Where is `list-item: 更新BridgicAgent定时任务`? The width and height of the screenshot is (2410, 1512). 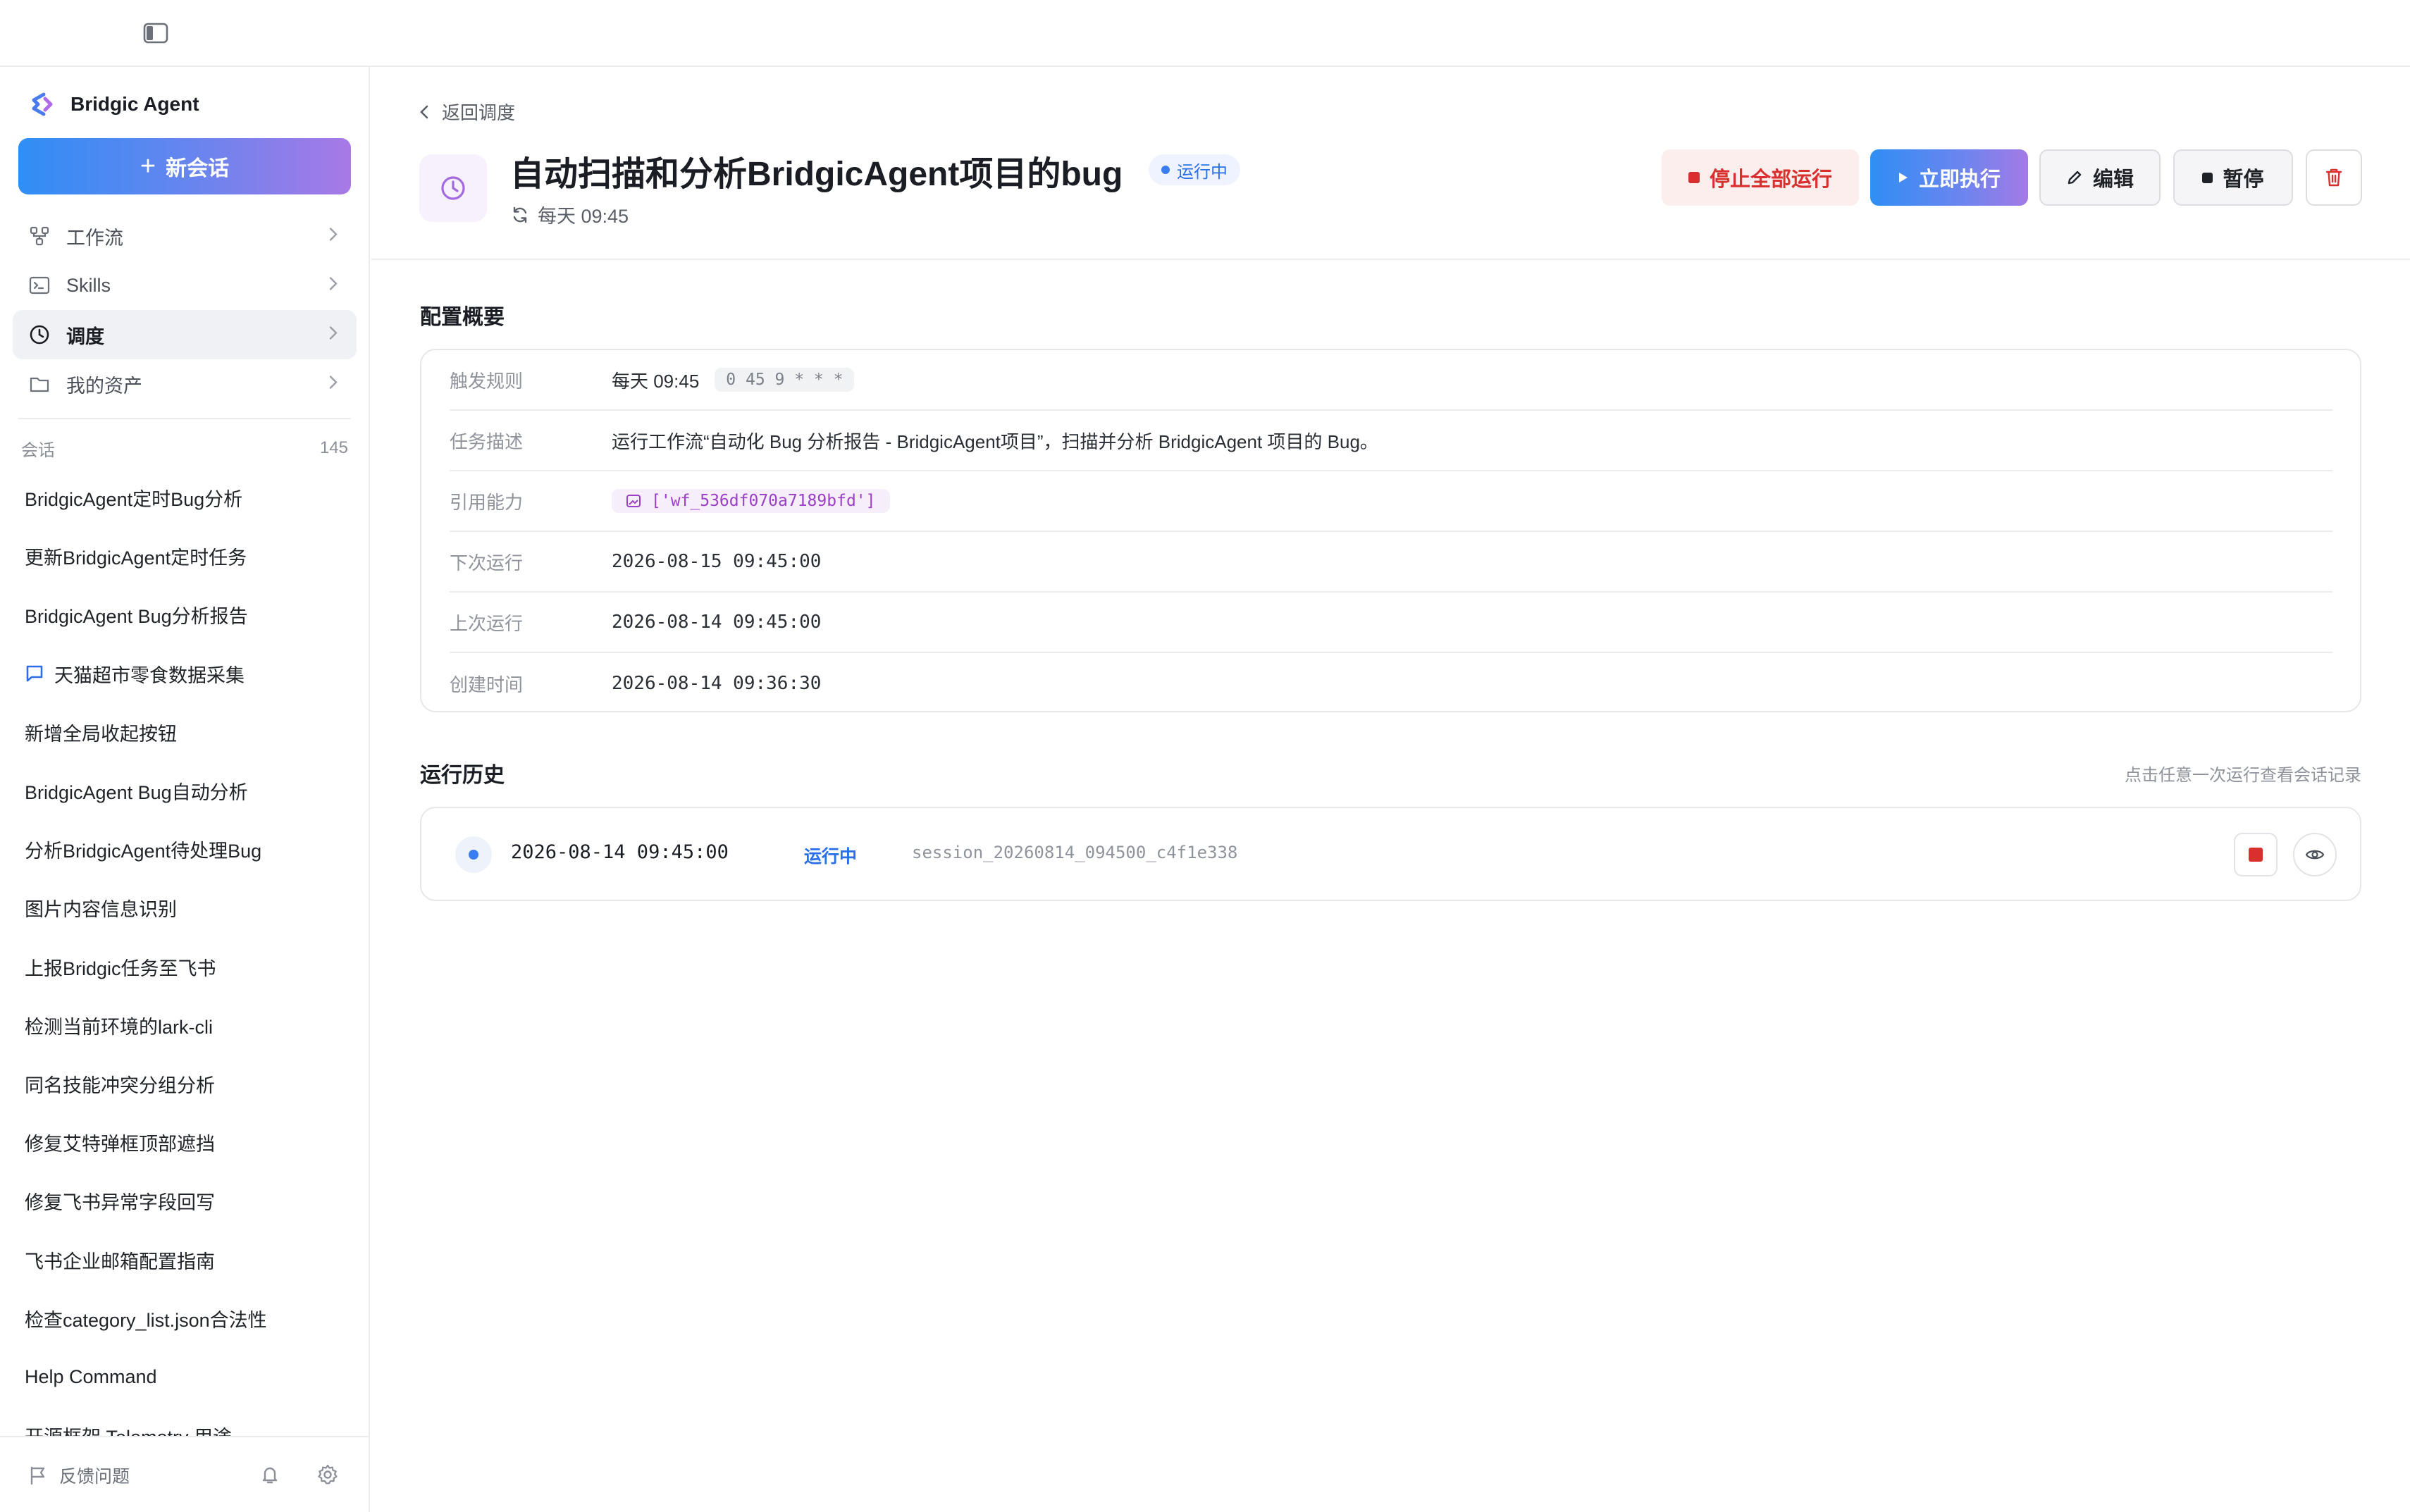
list-item: 更新BridgicAgent定时任务 is located at coordinates (186, 556).